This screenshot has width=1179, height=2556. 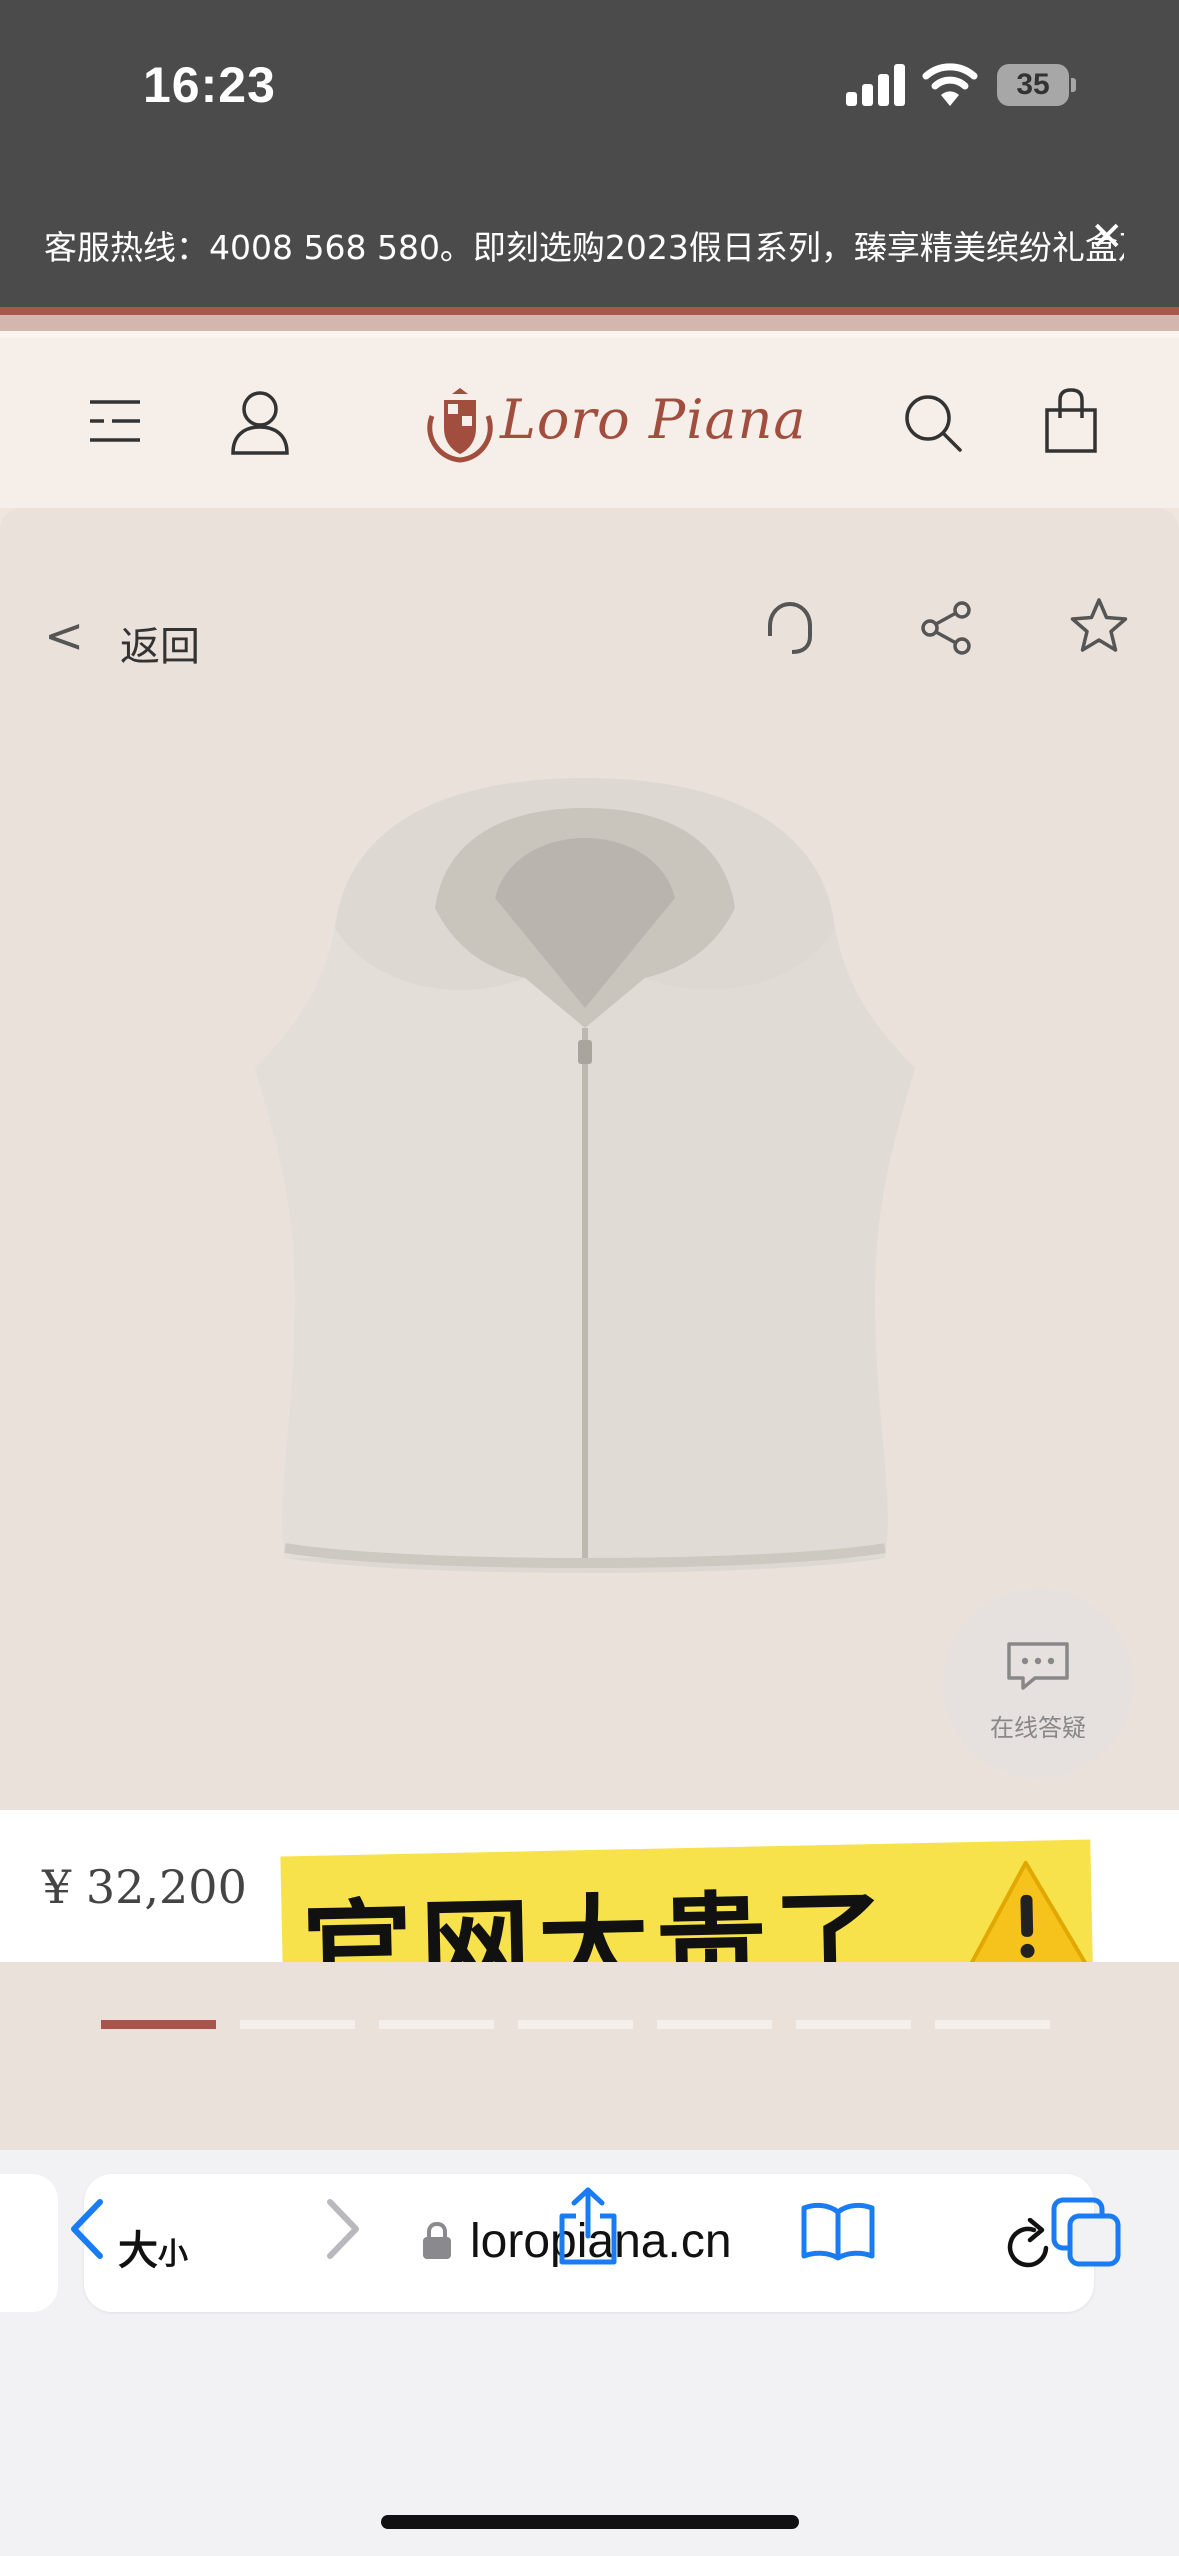 What do you see at coordinates (460, 425) in the screenshot?
I see `brand-crest-icon` at bounding box center [460, 425].